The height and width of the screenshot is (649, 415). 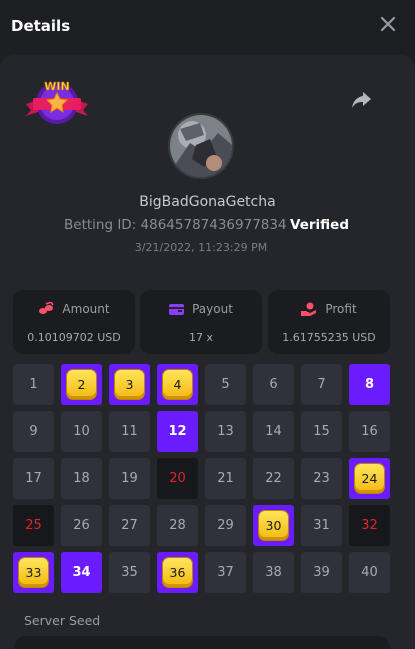 I want to click on grid-cell-40: 40, so click(x=369, y=572).